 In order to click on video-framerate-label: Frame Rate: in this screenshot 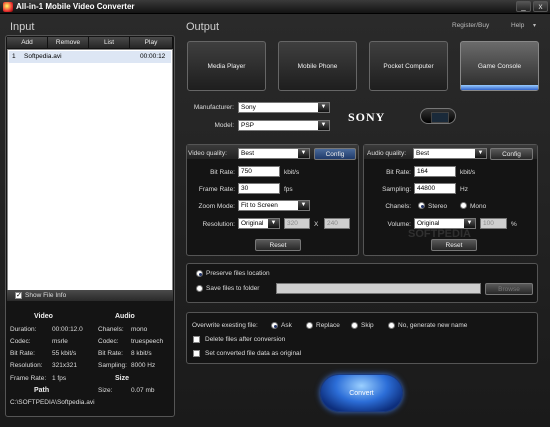, I will do `click(216, 189)`.